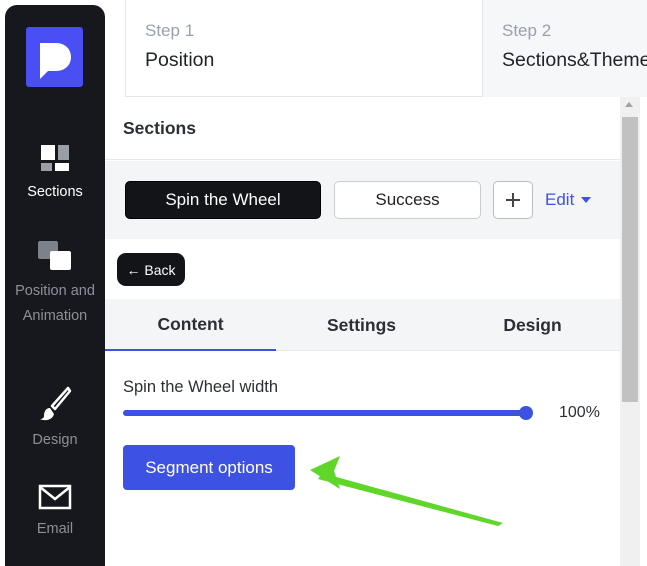 This screenshot has width=647, height=566. What do you see at coordinates (406, 491) in the screenshot?
I see `annotation-arrow-icon` at bounding box center [406, 491].